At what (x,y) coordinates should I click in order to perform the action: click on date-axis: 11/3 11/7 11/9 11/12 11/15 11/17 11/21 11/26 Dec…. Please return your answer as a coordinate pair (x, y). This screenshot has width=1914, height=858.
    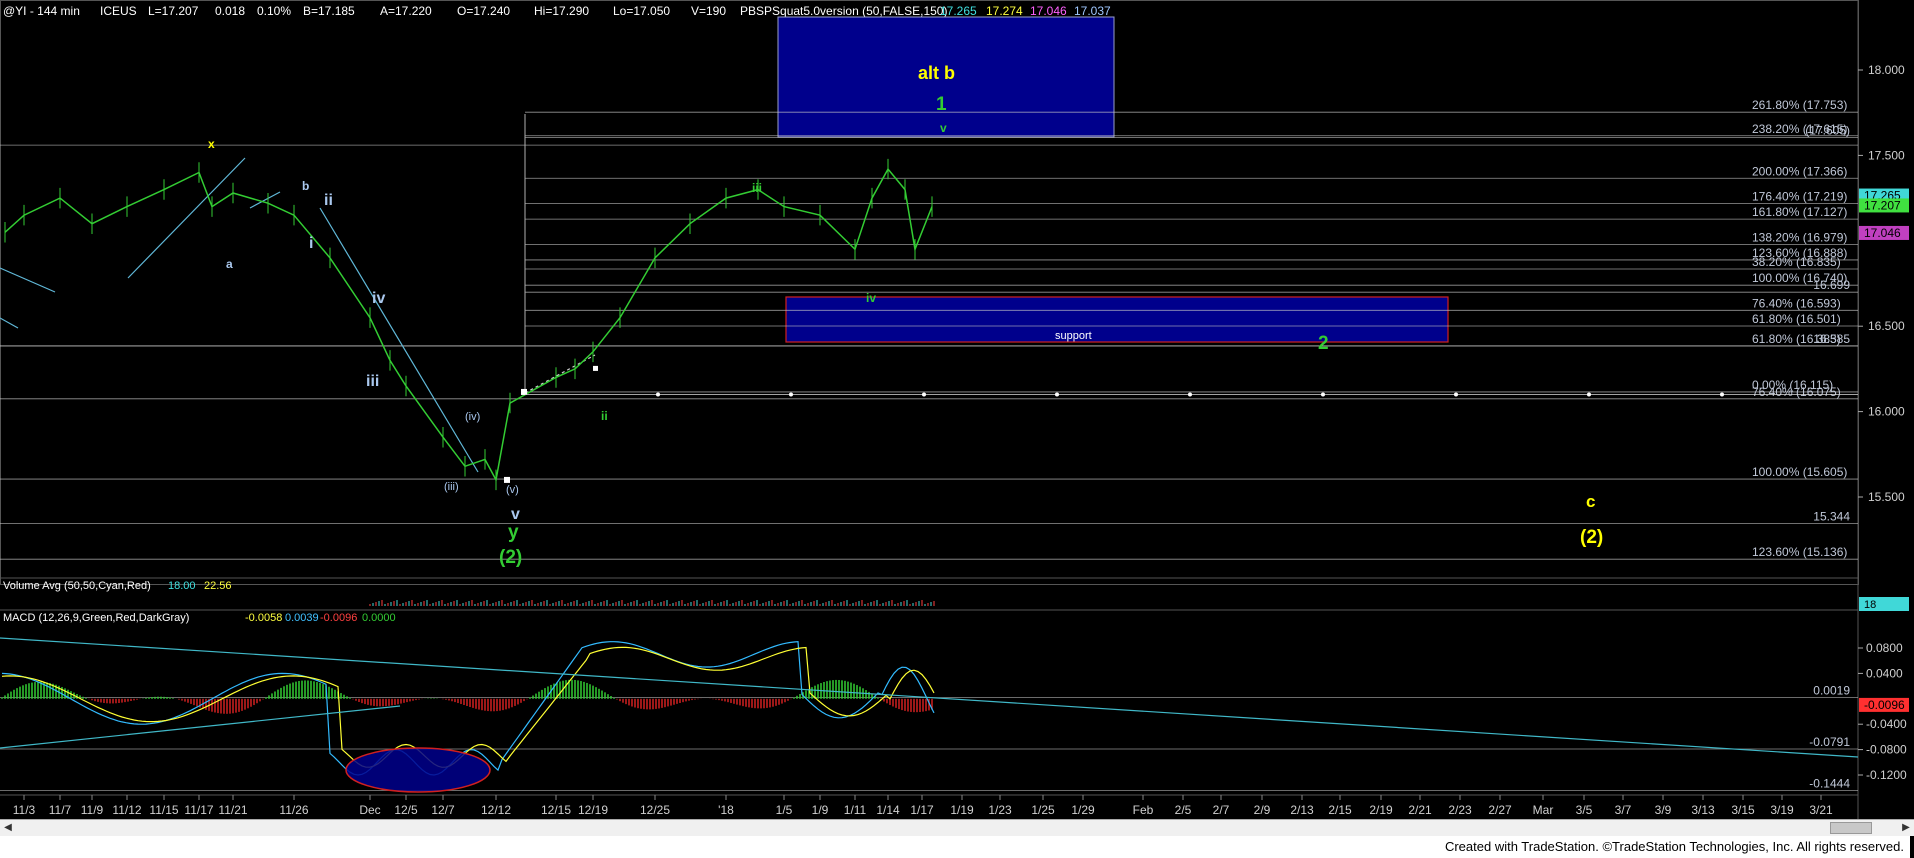
    Looking at the image, I should click on (923, 806).